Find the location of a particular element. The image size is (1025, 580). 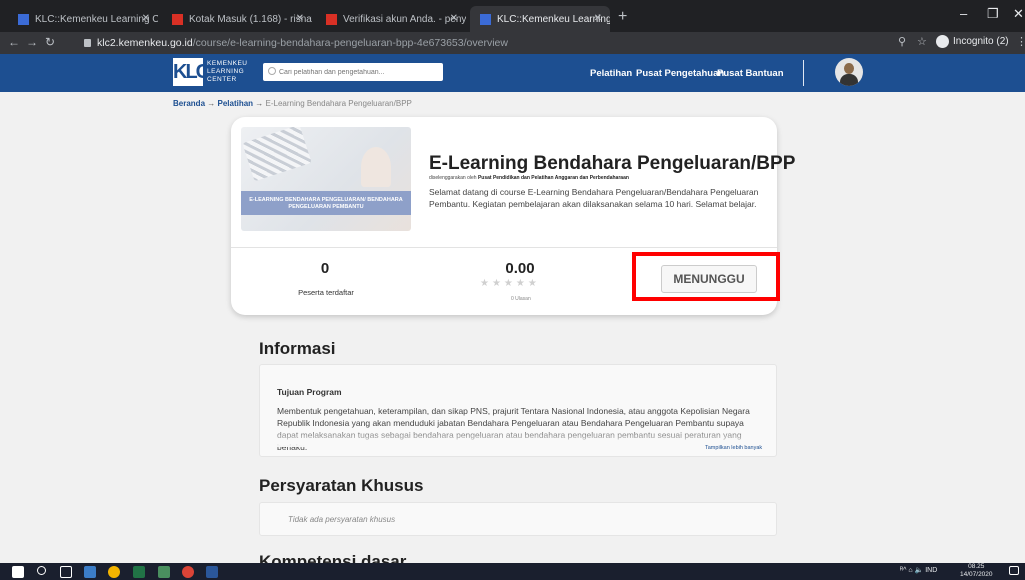

system-tray: ᴿ^ ⌂ 🔈 IND is located at coordinates (918, 570).